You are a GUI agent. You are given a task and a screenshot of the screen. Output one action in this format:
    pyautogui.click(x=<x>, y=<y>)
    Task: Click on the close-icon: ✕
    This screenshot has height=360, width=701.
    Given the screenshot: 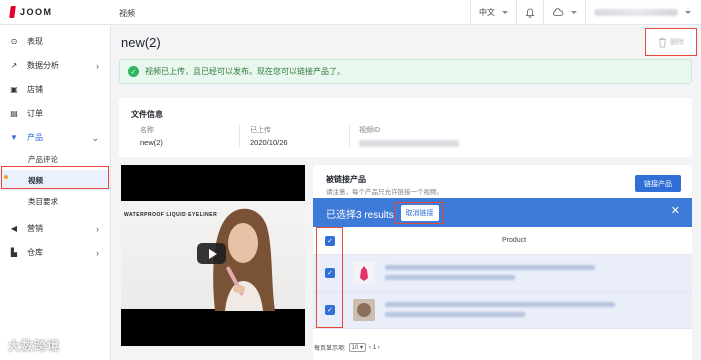 What is the action you would take?
    pyautogui.click(x=675, y=210)
    